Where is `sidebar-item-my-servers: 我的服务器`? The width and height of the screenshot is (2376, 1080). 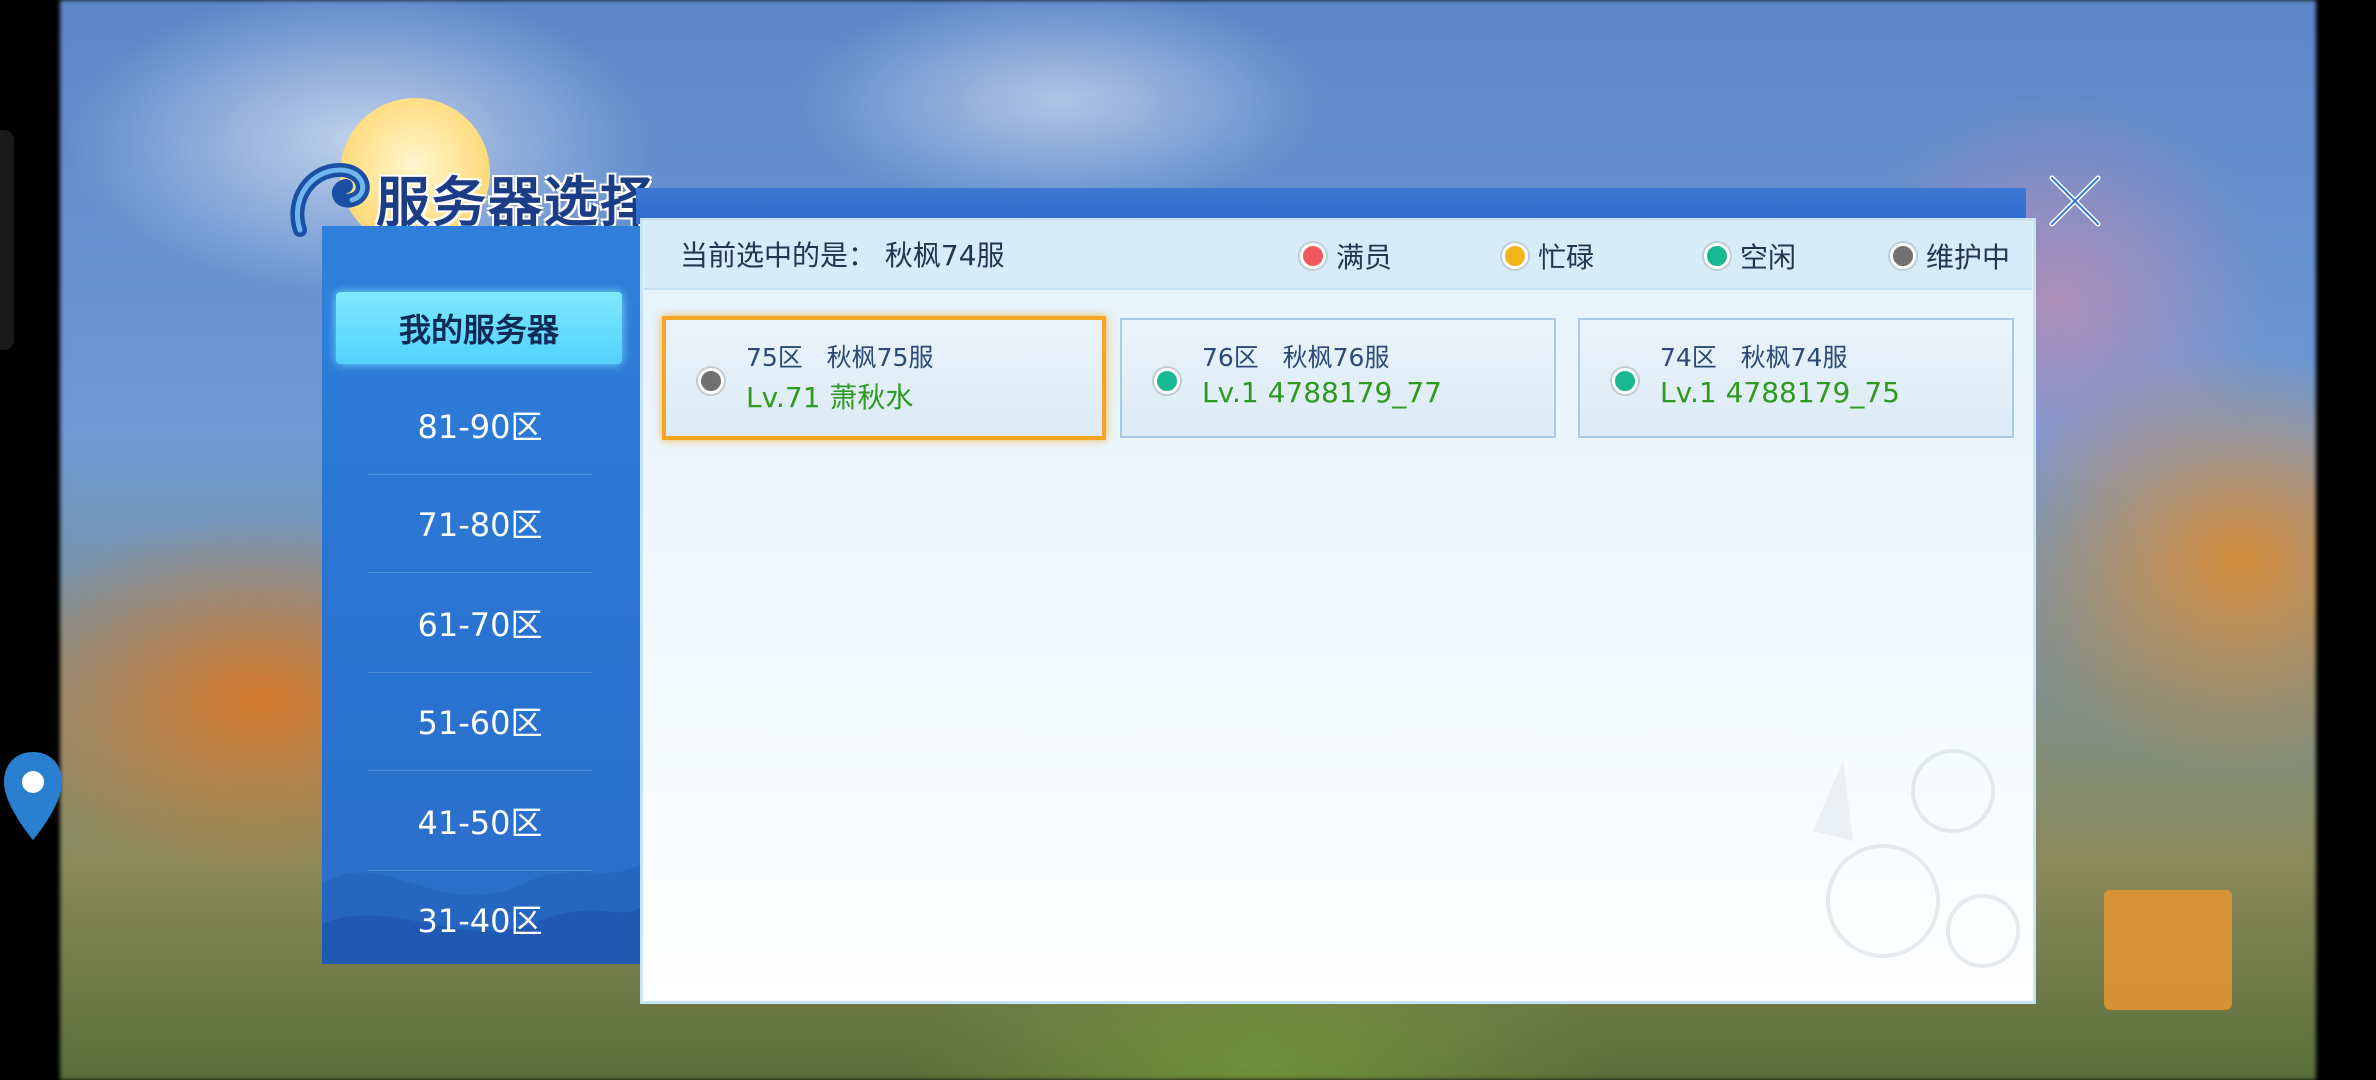 sidebar-item-my-servers: 我的服务器 is located at coordinates (479, 328).